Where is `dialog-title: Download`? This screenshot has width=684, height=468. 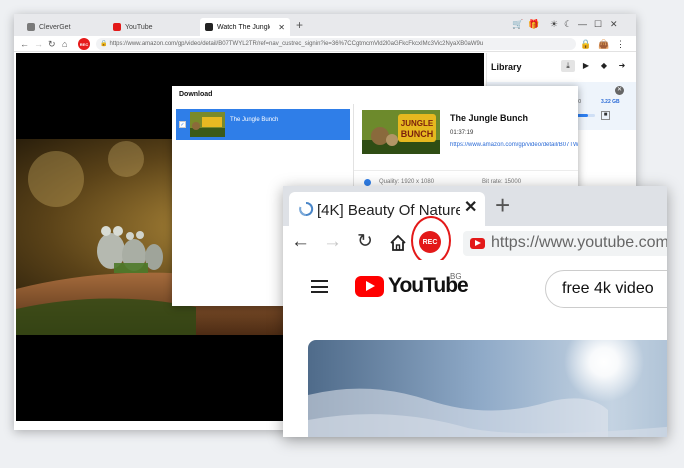 dialog-title: Download is located at coordinates (196, 94).